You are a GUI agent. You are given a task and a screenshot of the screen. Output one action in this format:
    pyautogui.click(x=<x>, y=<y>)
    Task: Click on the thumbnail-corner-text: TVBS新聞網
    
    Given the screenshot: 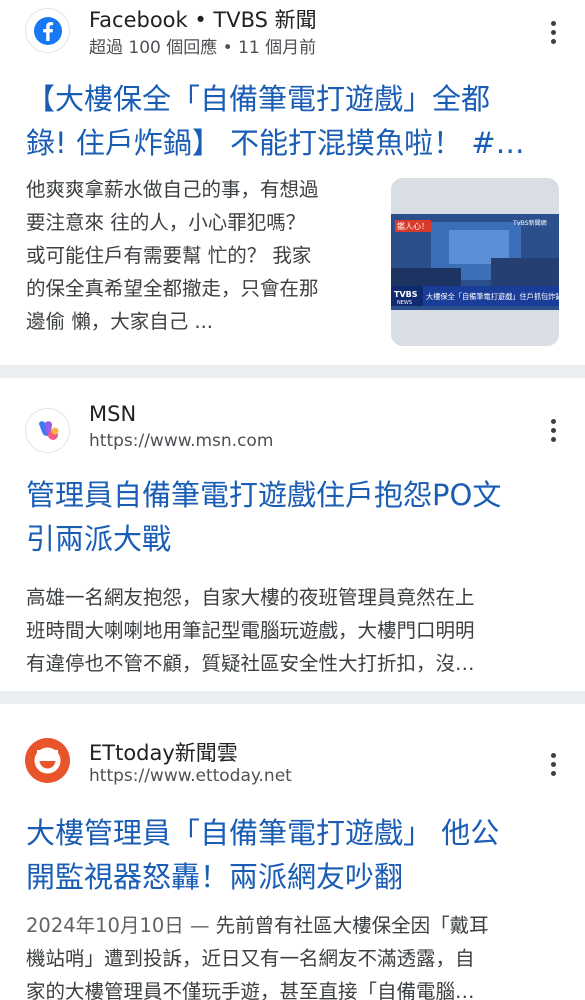 What is the action you would take?
    pyautogui.click(x=529, y=223)
    